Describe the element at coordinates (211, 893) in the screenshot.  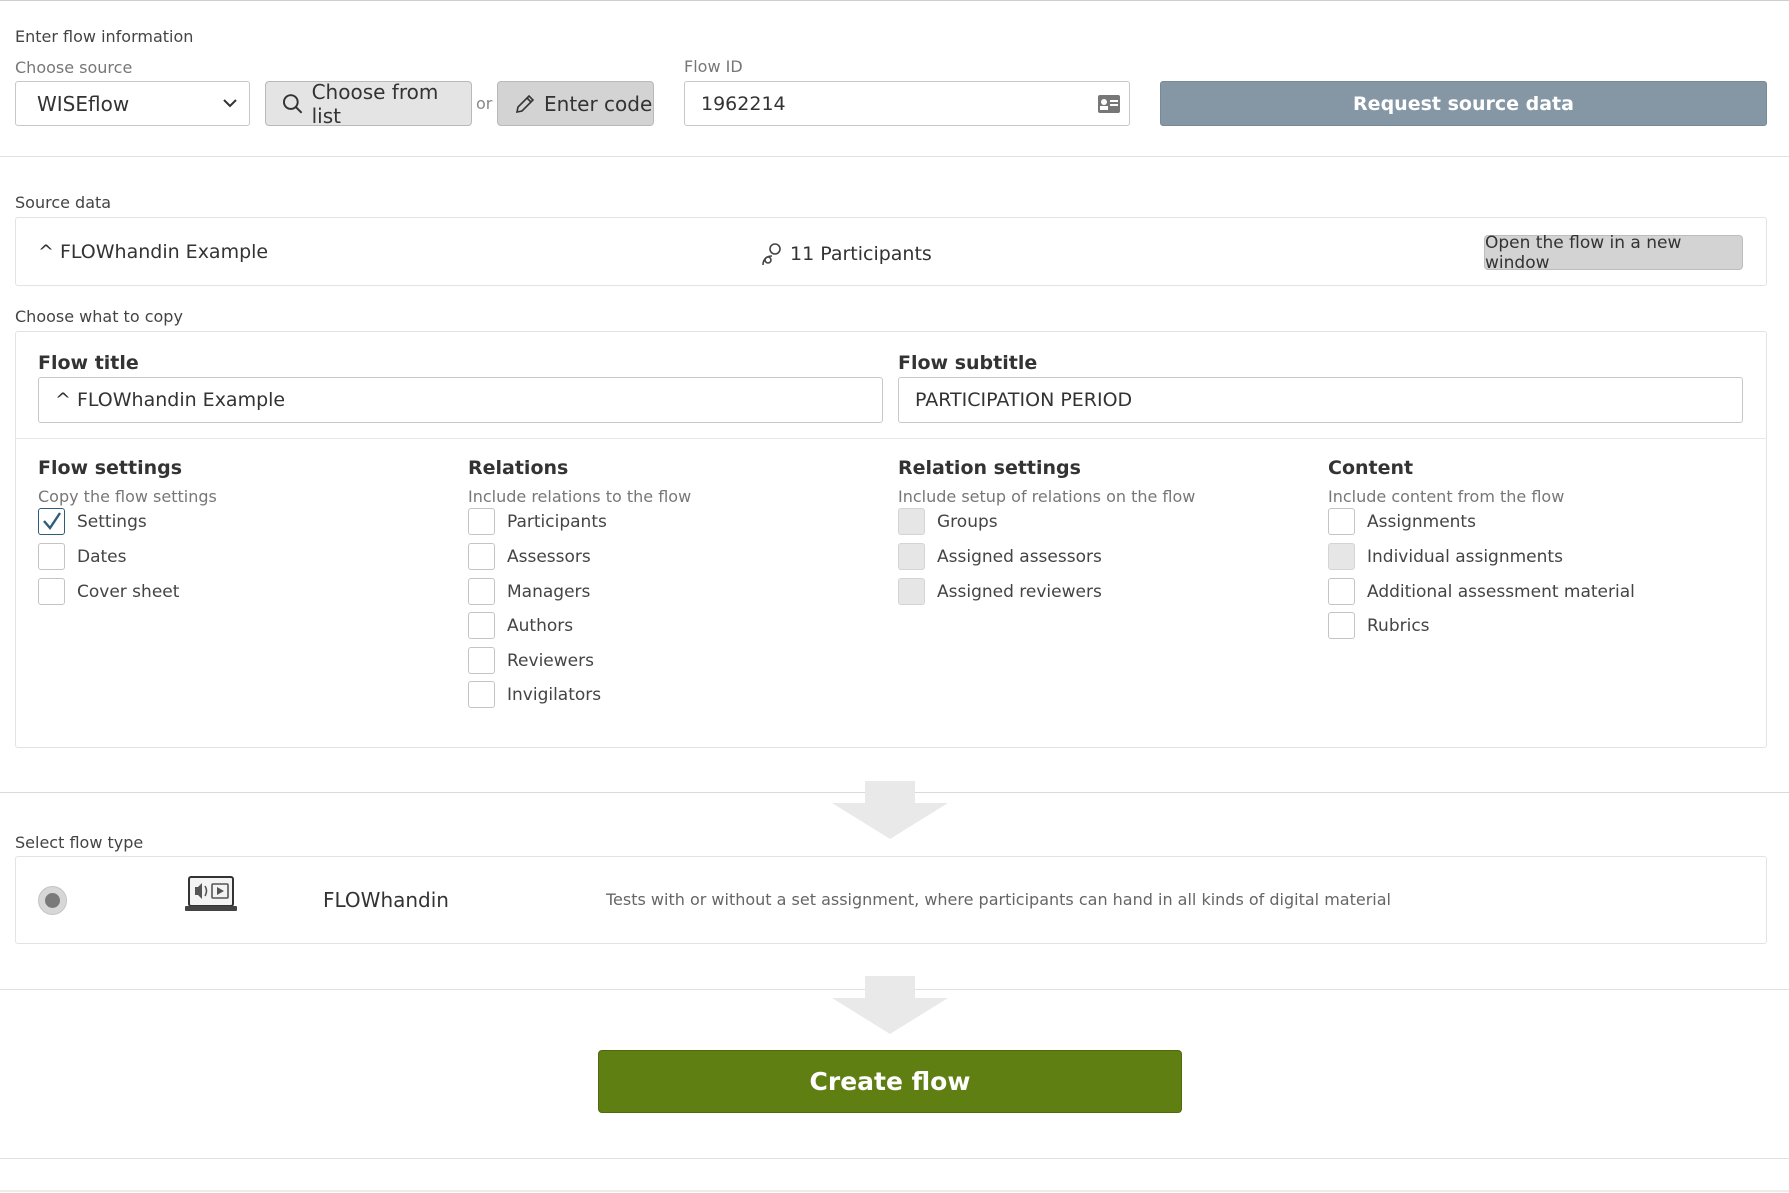
I see `laptop-media-icon` at that location.